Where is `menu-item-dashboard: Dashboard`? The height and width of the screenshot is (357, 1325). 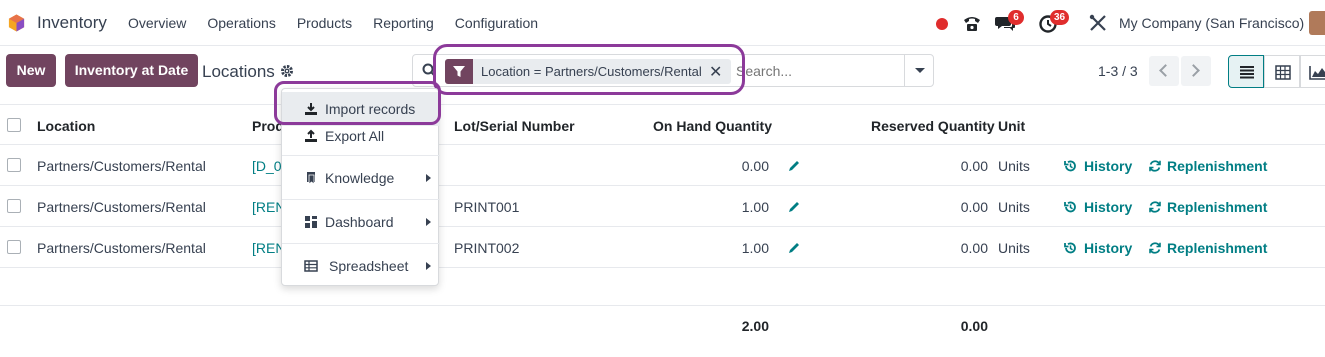 menu-item-dashboard: Dashboard is located at coordinates (361, 222).